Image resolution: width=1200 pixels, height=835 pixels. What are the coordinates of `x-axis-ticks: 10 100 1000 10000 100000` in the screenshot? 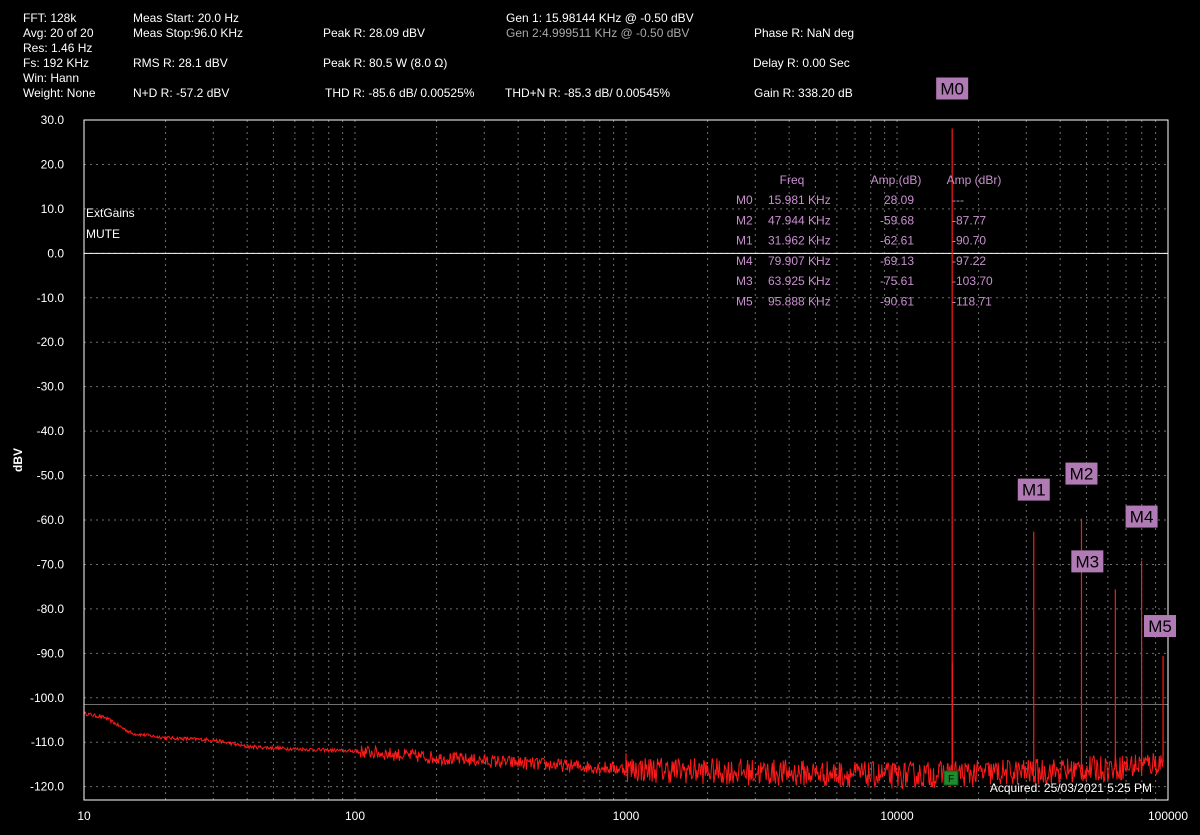 It's located at (632, 816).